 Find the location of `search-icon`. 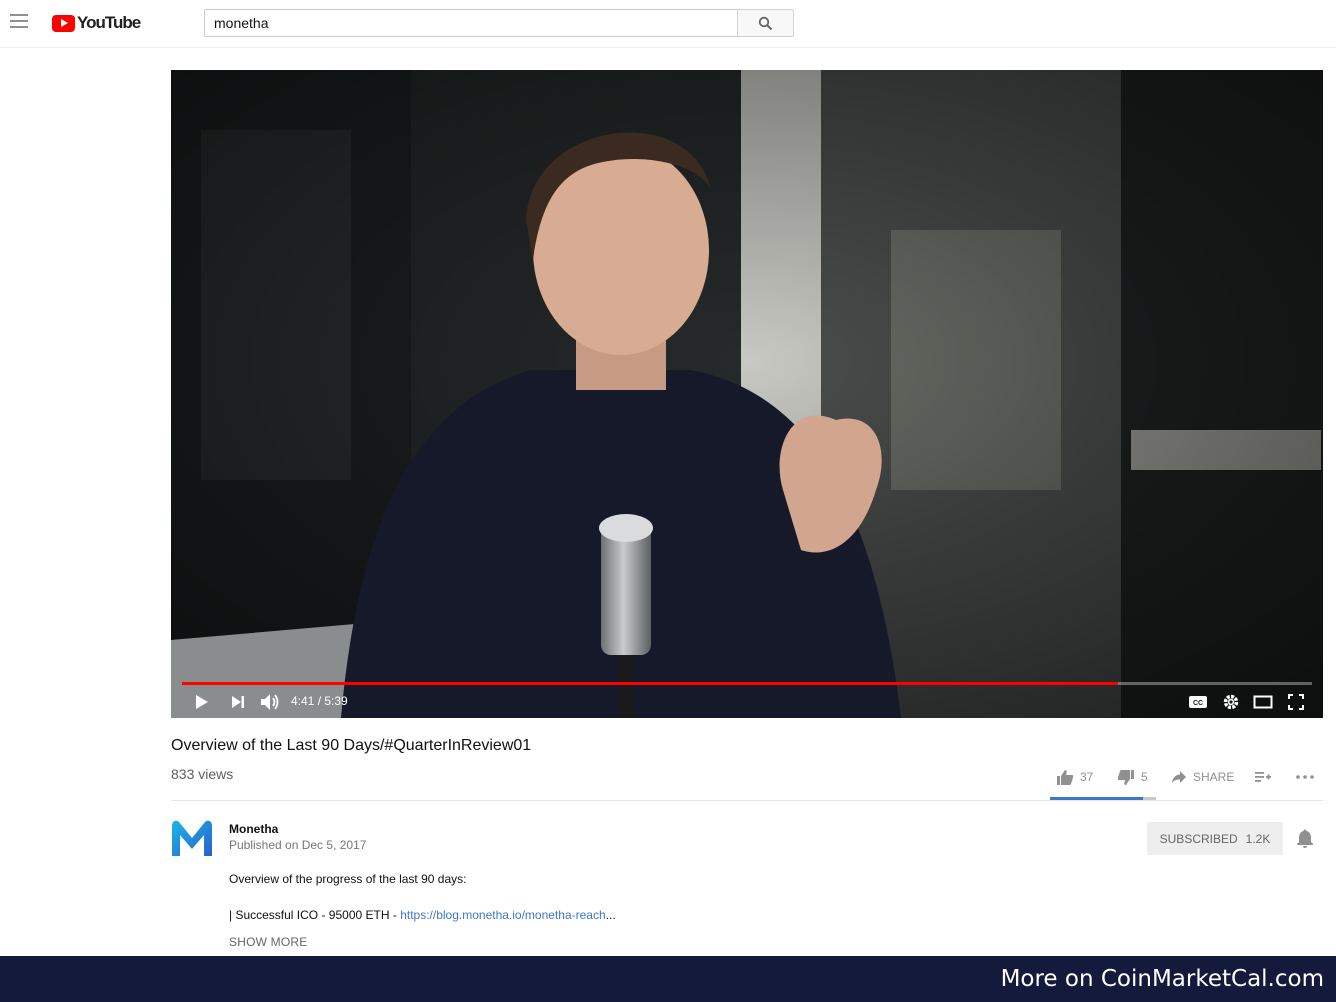

search-icon is located at coordinates (765, 23).